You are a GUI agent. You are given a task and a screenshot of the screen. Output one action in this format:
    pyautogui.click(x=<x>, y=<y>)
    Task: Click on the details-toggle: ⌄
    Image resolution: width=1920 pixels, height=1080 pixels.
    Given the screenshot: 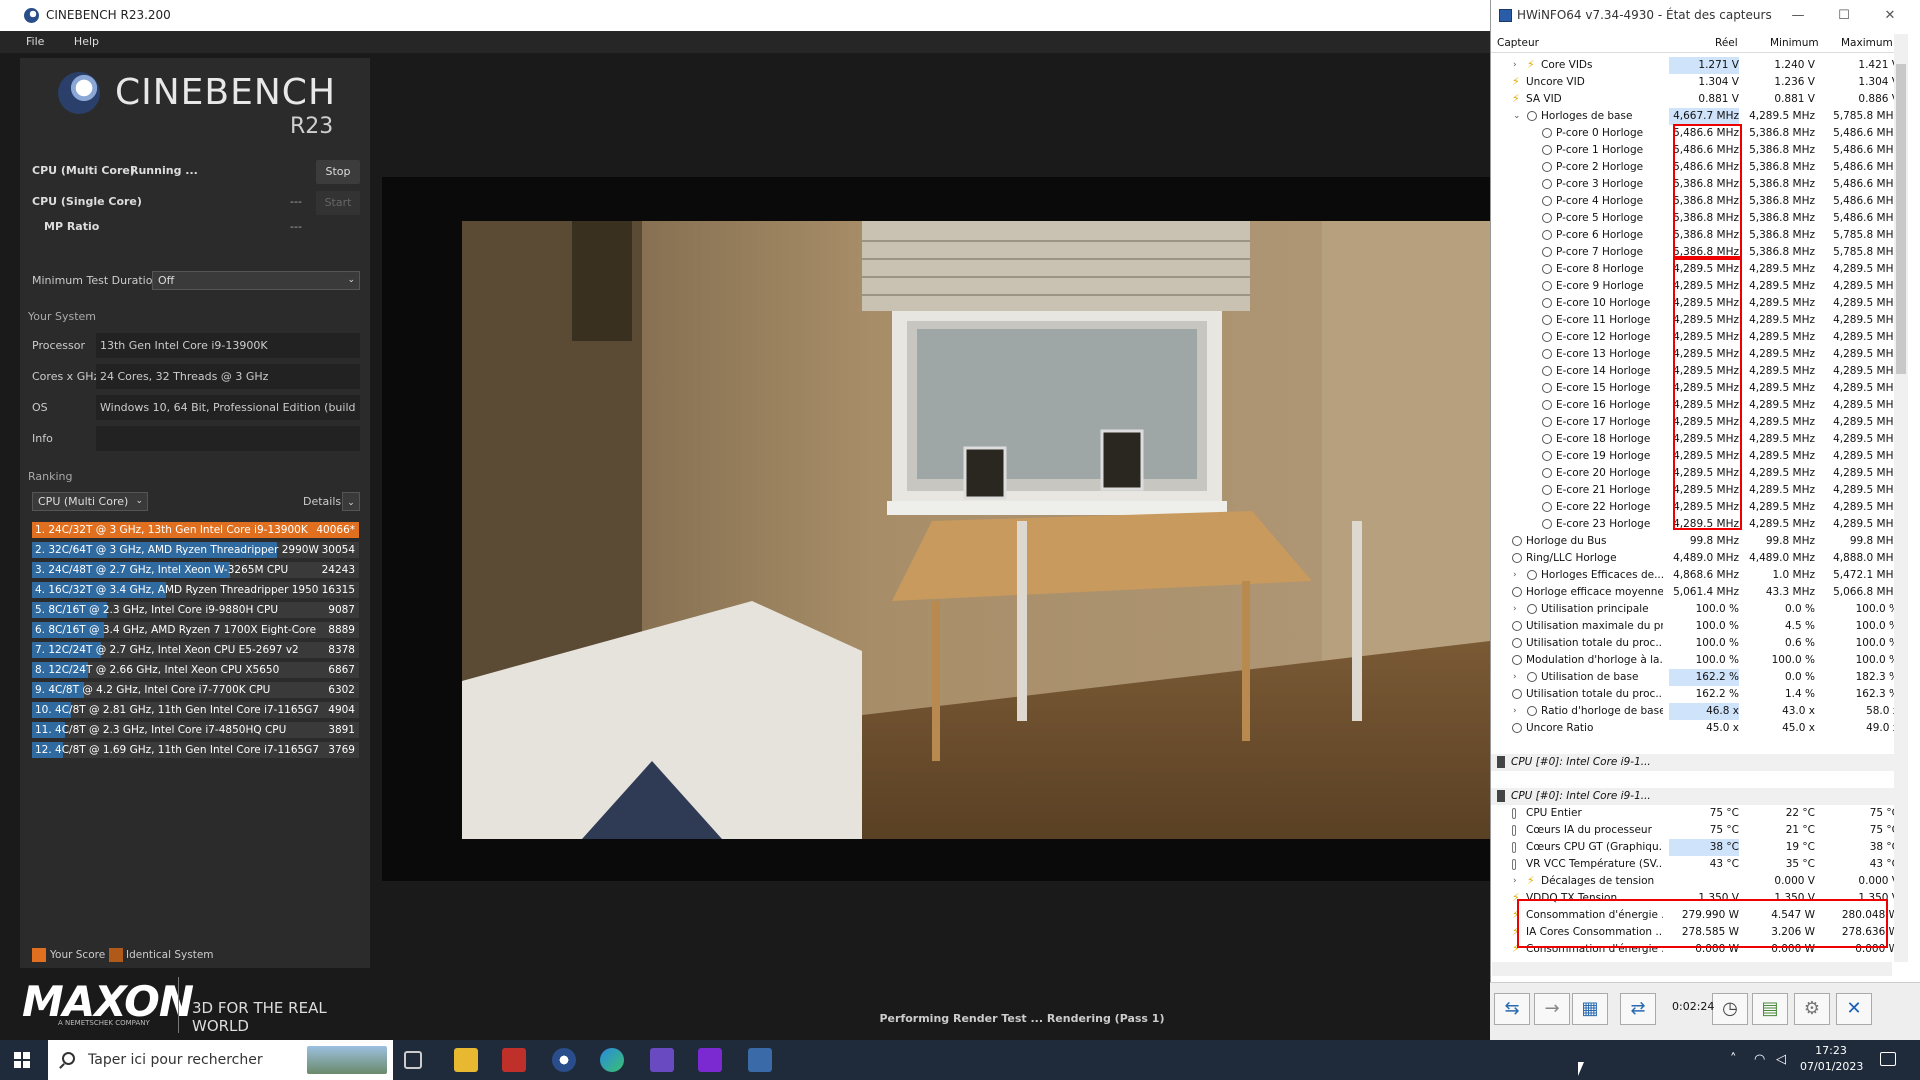 What is the action you would take?
    pyautogui.click(x=351, y=501)
    